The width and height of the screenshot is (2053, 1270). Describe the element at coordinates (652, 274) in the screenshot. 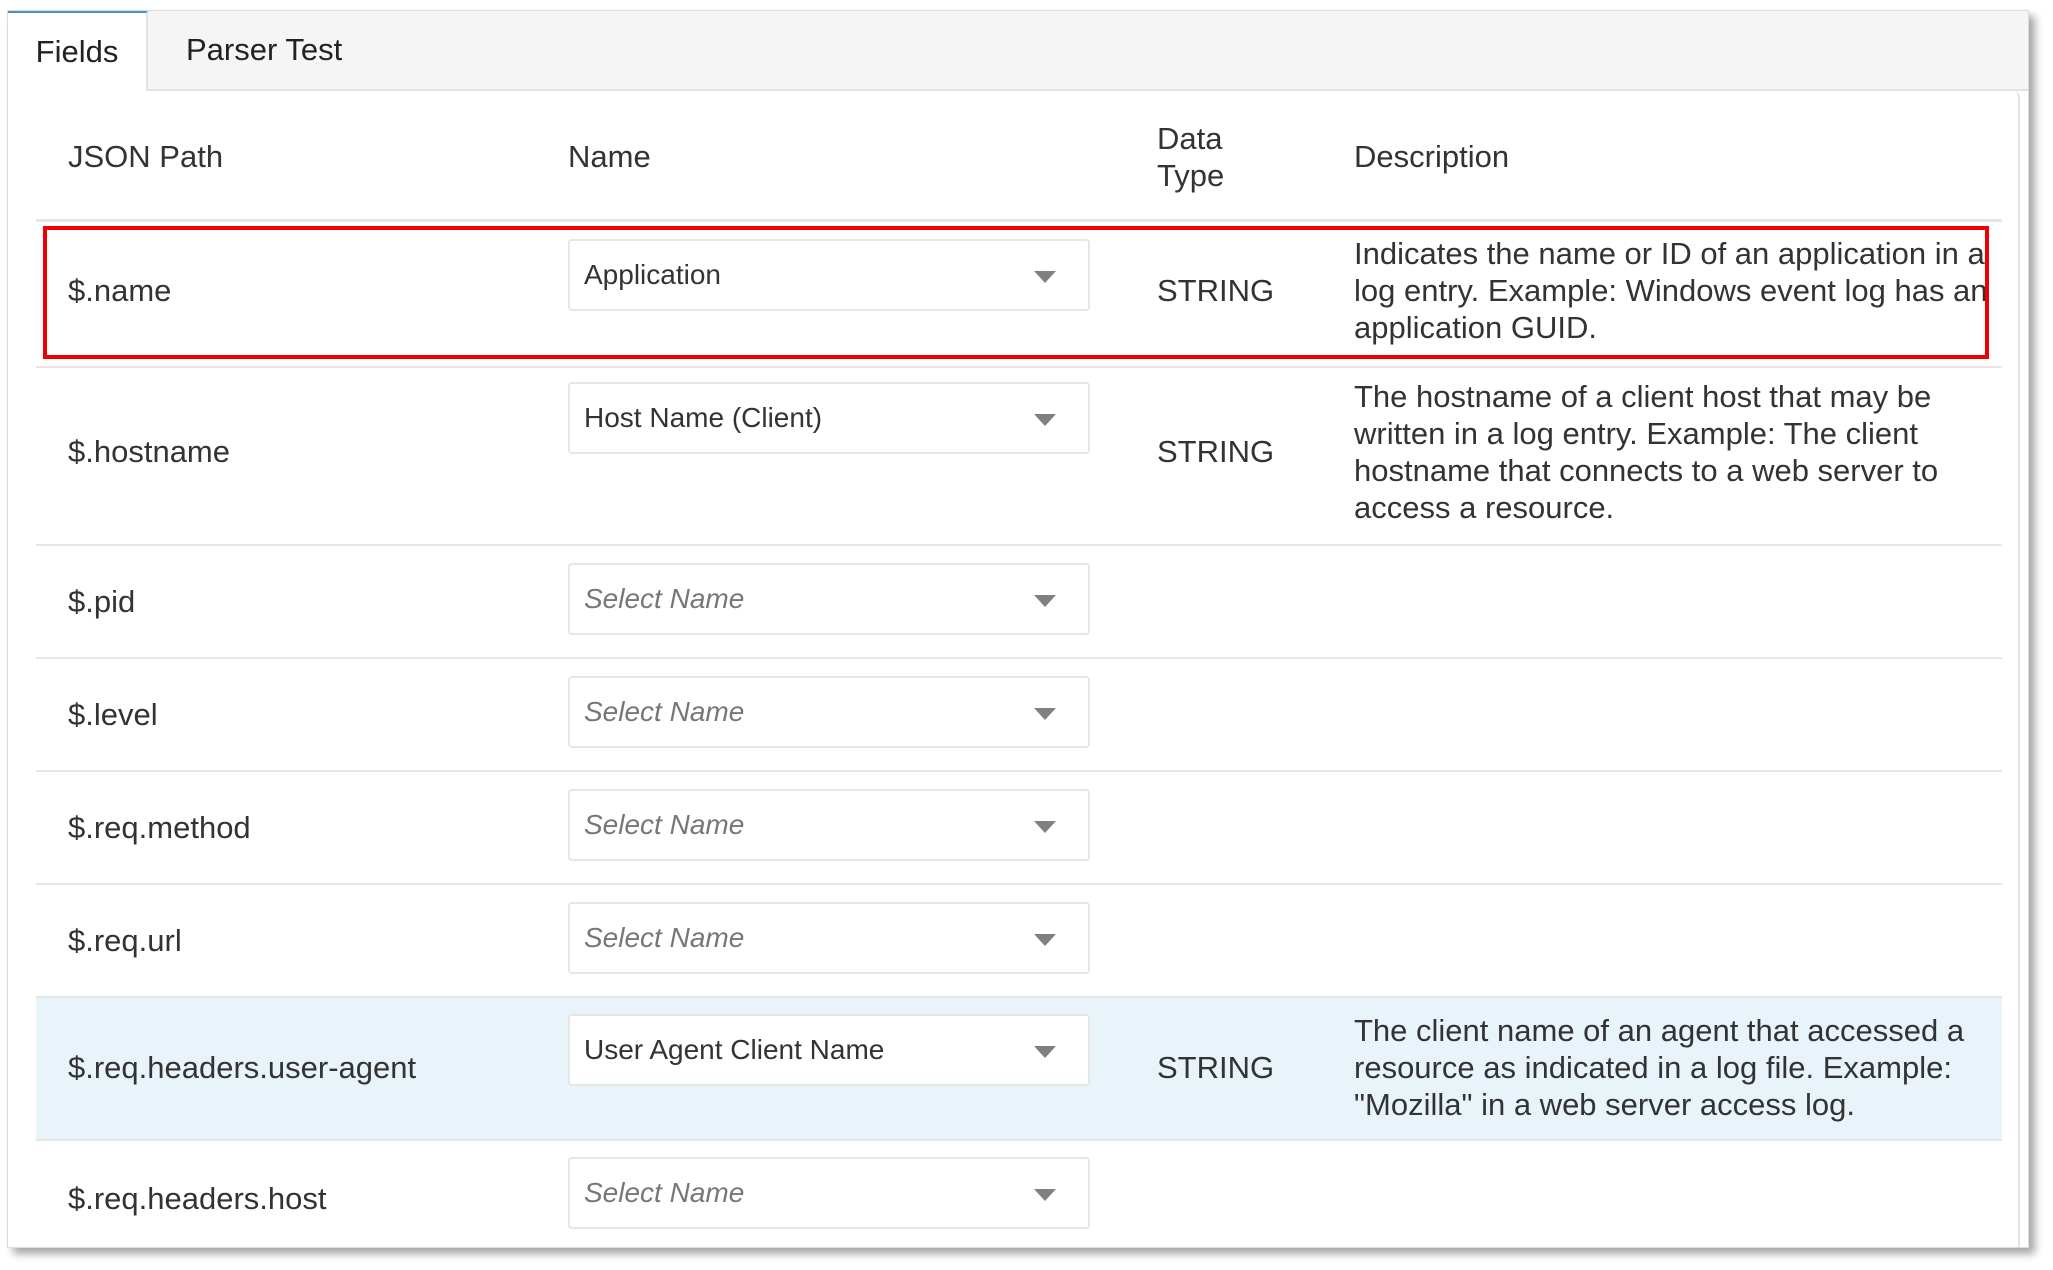

I see `name-select-value: Application` at that location.